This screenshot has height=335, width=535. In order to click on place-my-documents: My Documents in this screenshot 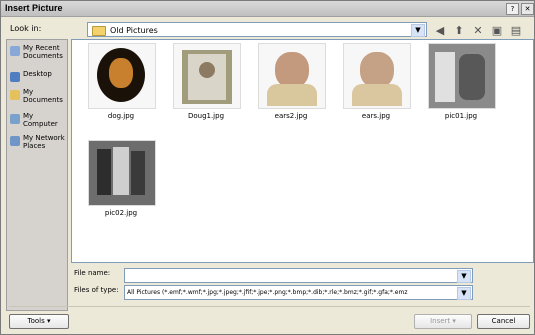, I will do `click(37, 98)`.